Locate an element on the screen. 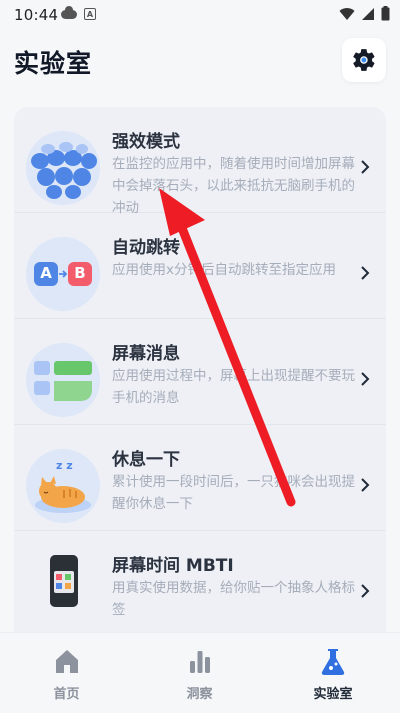 The width and height of the screenshot is (400, 713). item-description: 应用使用x分钟后自动跳转至指定应用 is located at coordinates (224, 270).